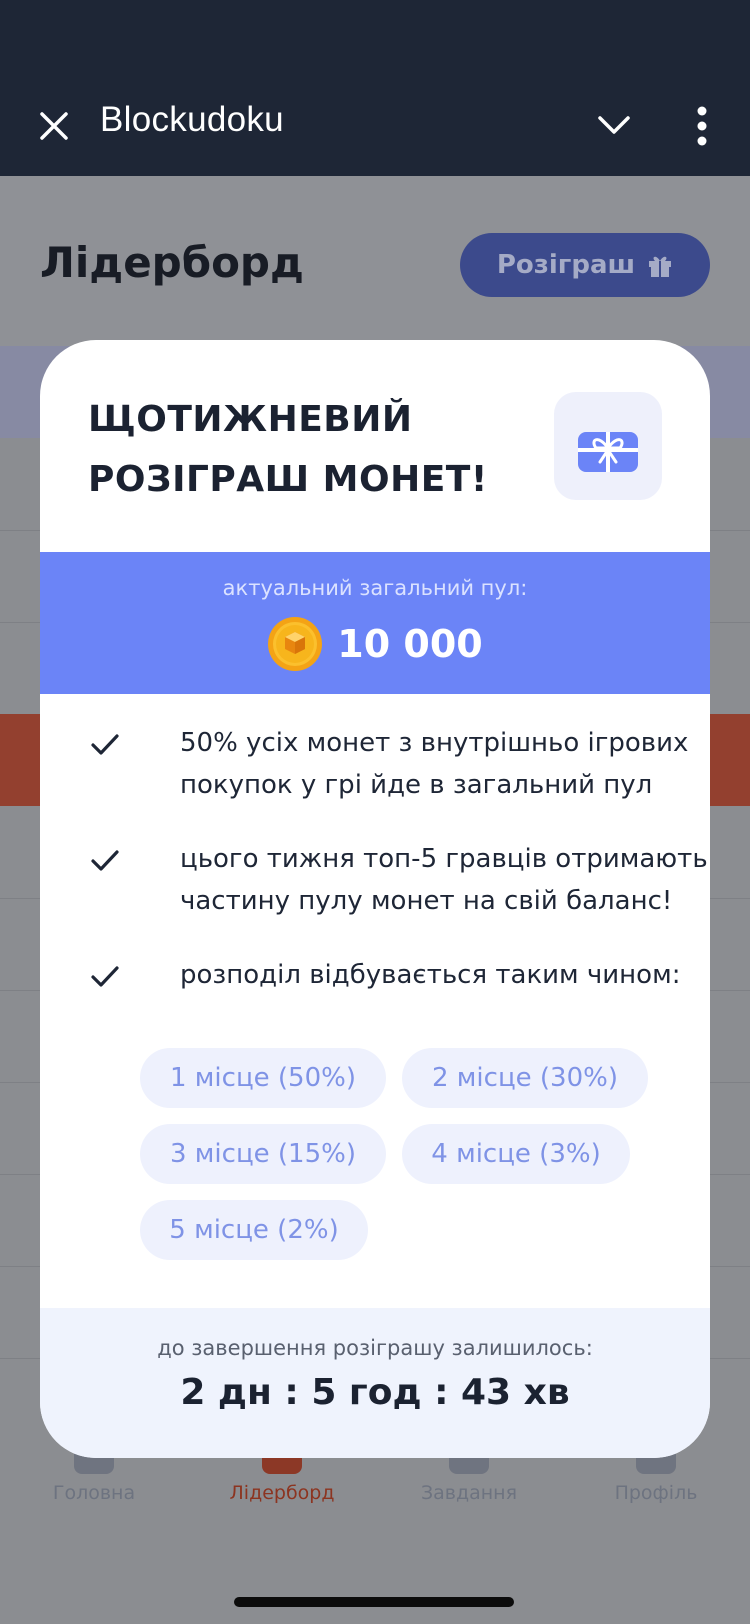 The image size is (750, 1624). Describe the element at coordinates (702, 126) in the screenshot. I see `more-vertical-icon` at that location.